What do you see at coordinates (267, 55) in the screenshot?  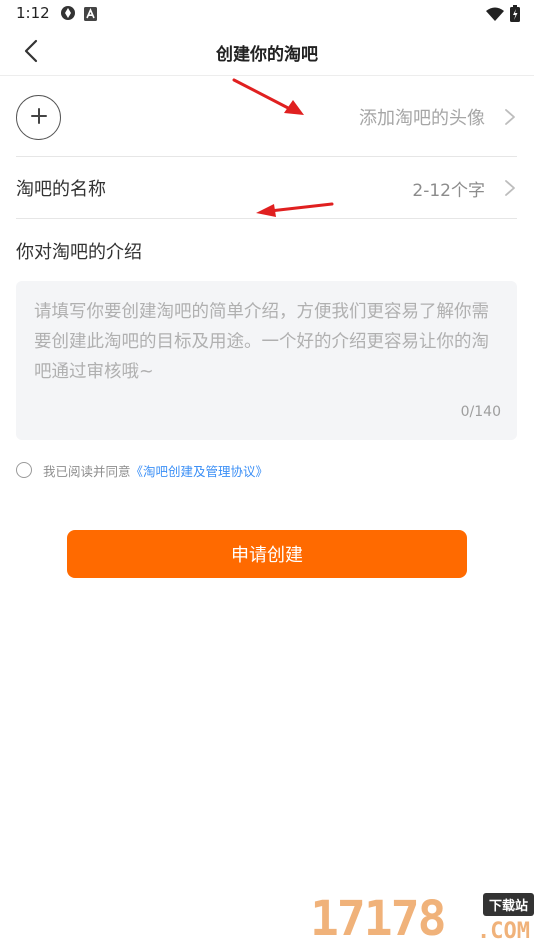 I see `page-title: 创建你的淘吧` at bounding box center [267, 55].